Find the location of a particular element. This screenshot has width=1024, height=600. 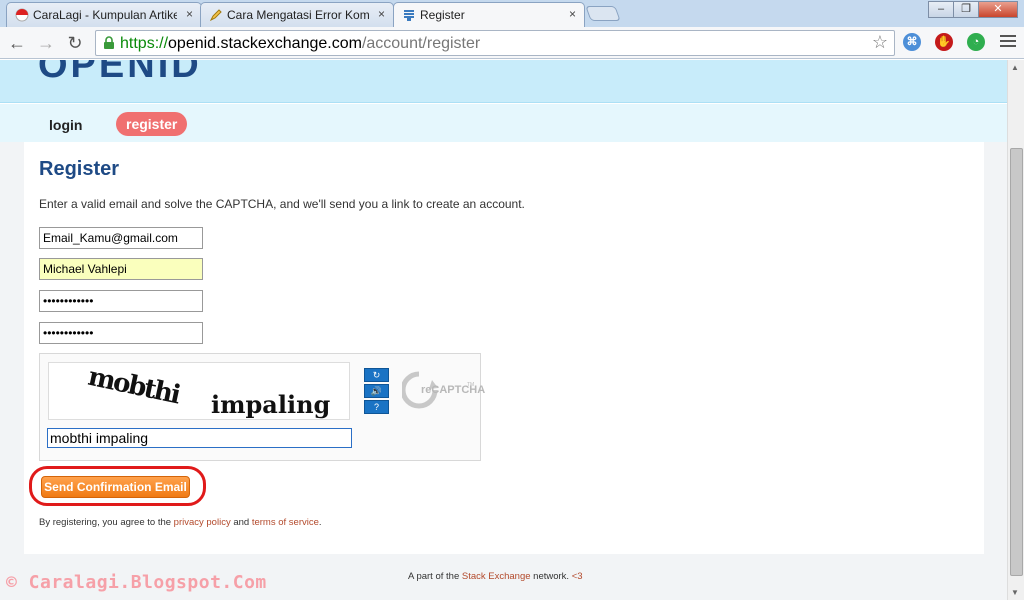

maximize-button: ❐ is located at coordinates (966, 9).